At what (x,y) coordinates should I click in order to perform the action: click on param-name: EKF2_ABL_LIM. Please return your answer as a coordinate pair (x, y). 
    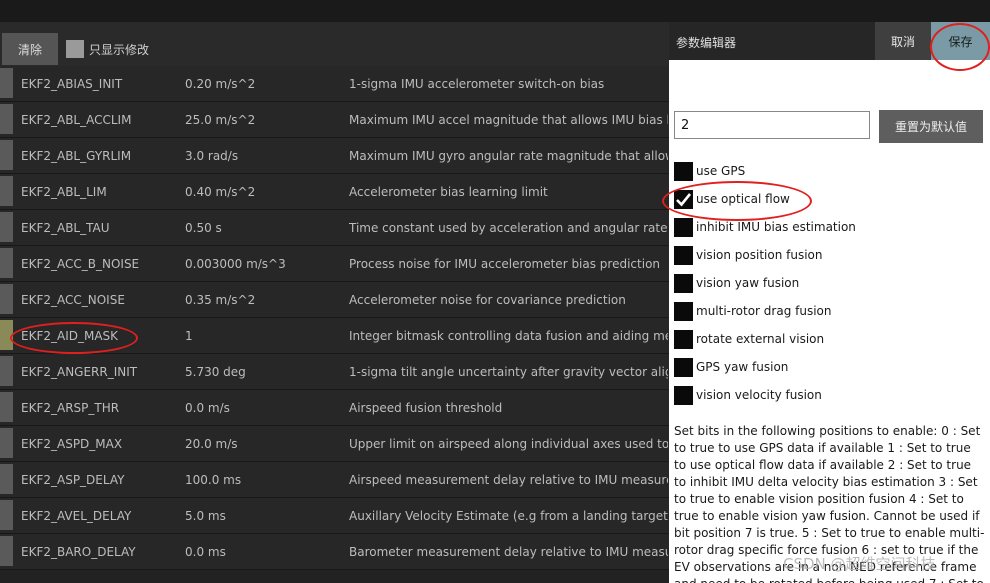
    Looking at the image, I should click on (64, 192).